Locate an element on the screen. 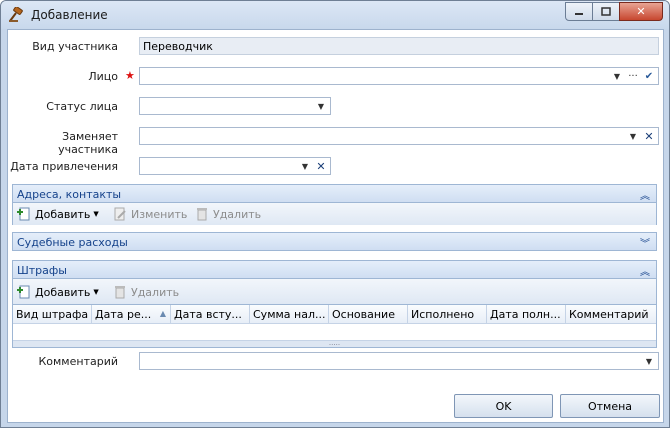  expand-chevron-down-icon: ︾ is located at coordinates (645, 242).